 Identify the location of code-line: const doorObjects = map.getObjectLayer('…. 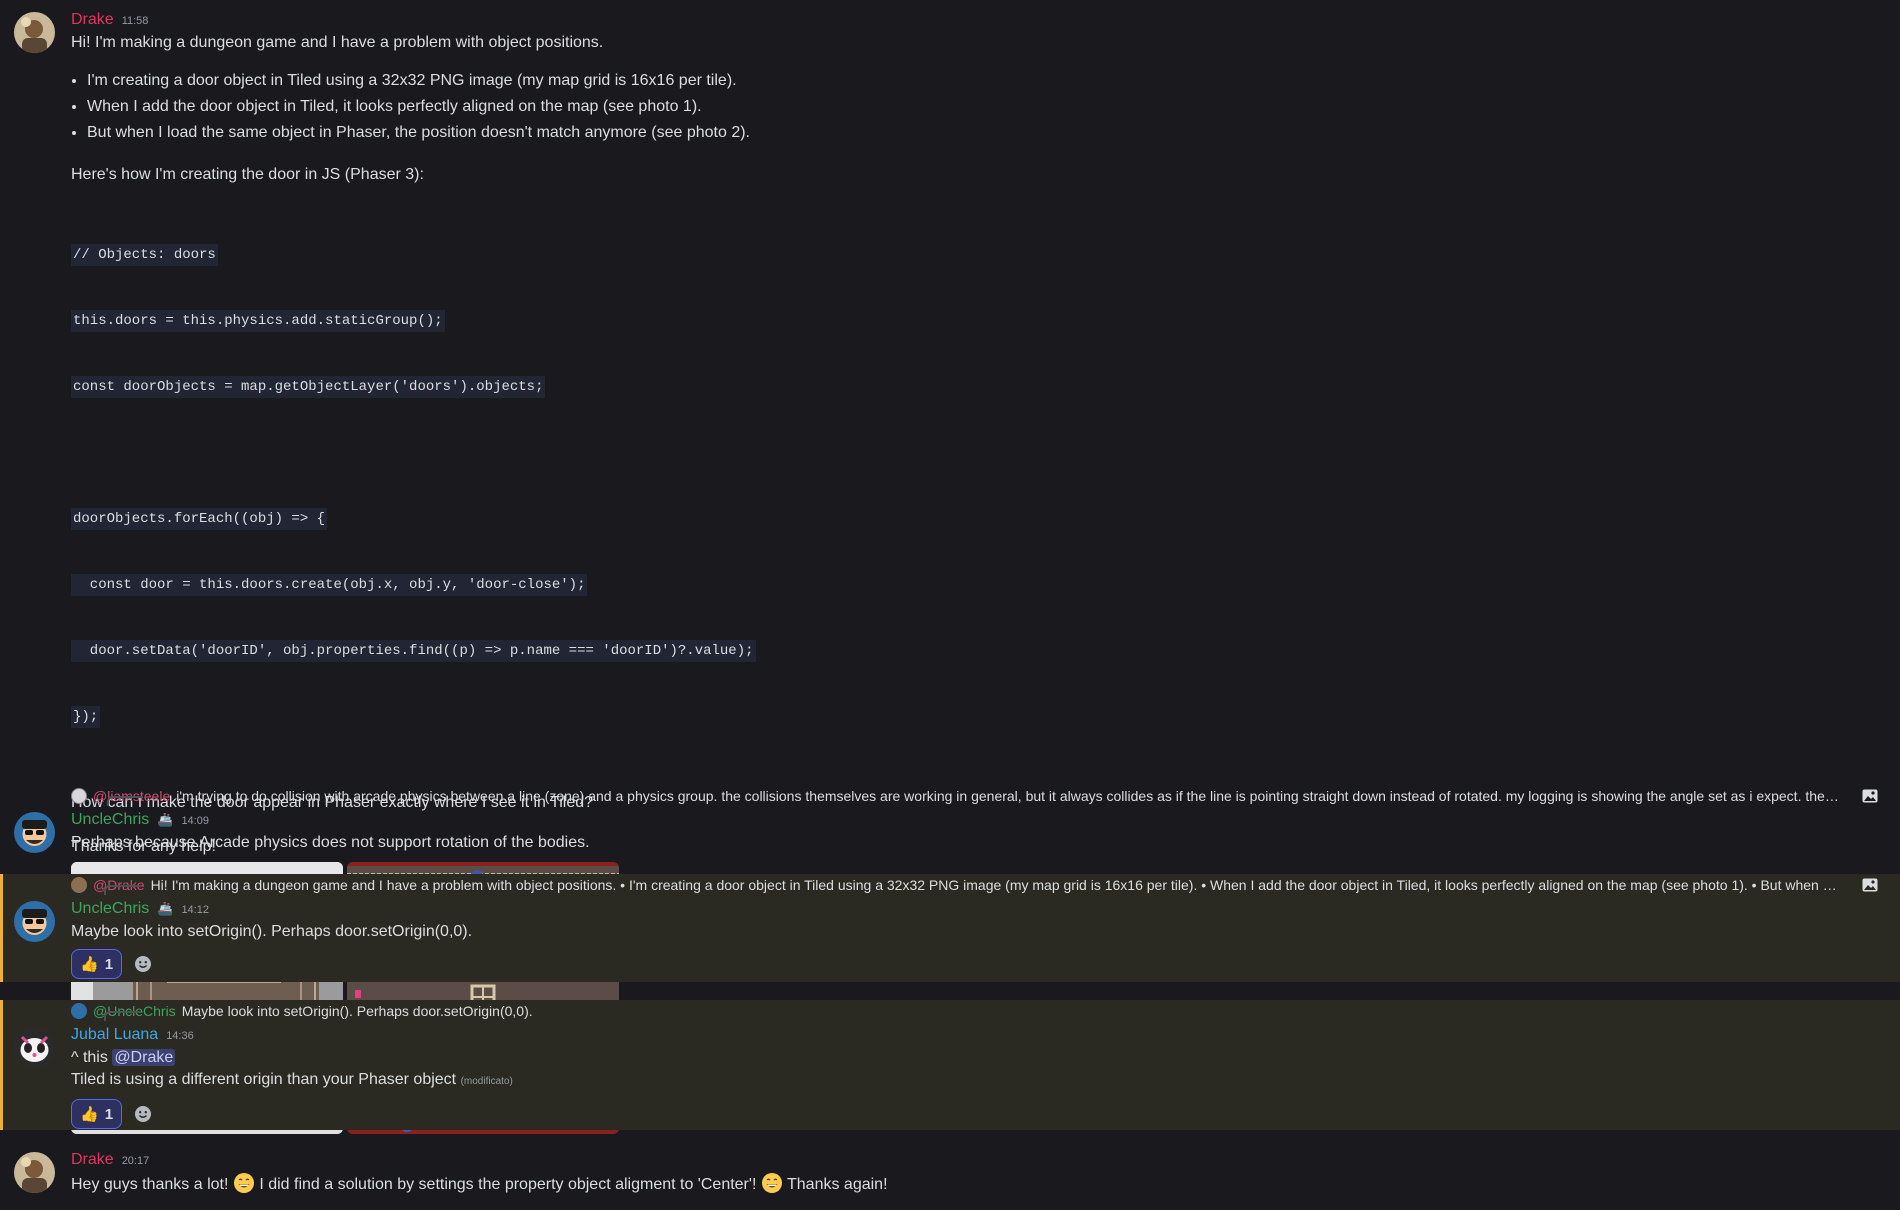
(308, 387).